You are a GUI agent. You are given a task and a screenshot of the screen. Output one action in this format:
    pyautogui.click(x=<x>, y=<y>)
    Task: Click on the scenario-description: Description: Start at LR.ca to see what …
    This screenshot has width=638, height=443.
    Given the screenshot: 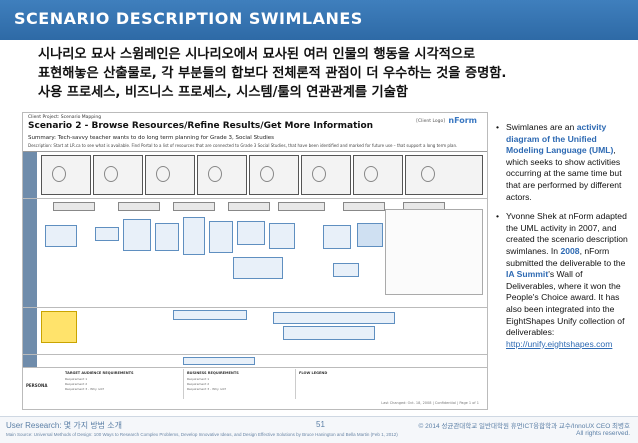 What is the action you would take?
    pyautogui.click(x=243, y=145)
    